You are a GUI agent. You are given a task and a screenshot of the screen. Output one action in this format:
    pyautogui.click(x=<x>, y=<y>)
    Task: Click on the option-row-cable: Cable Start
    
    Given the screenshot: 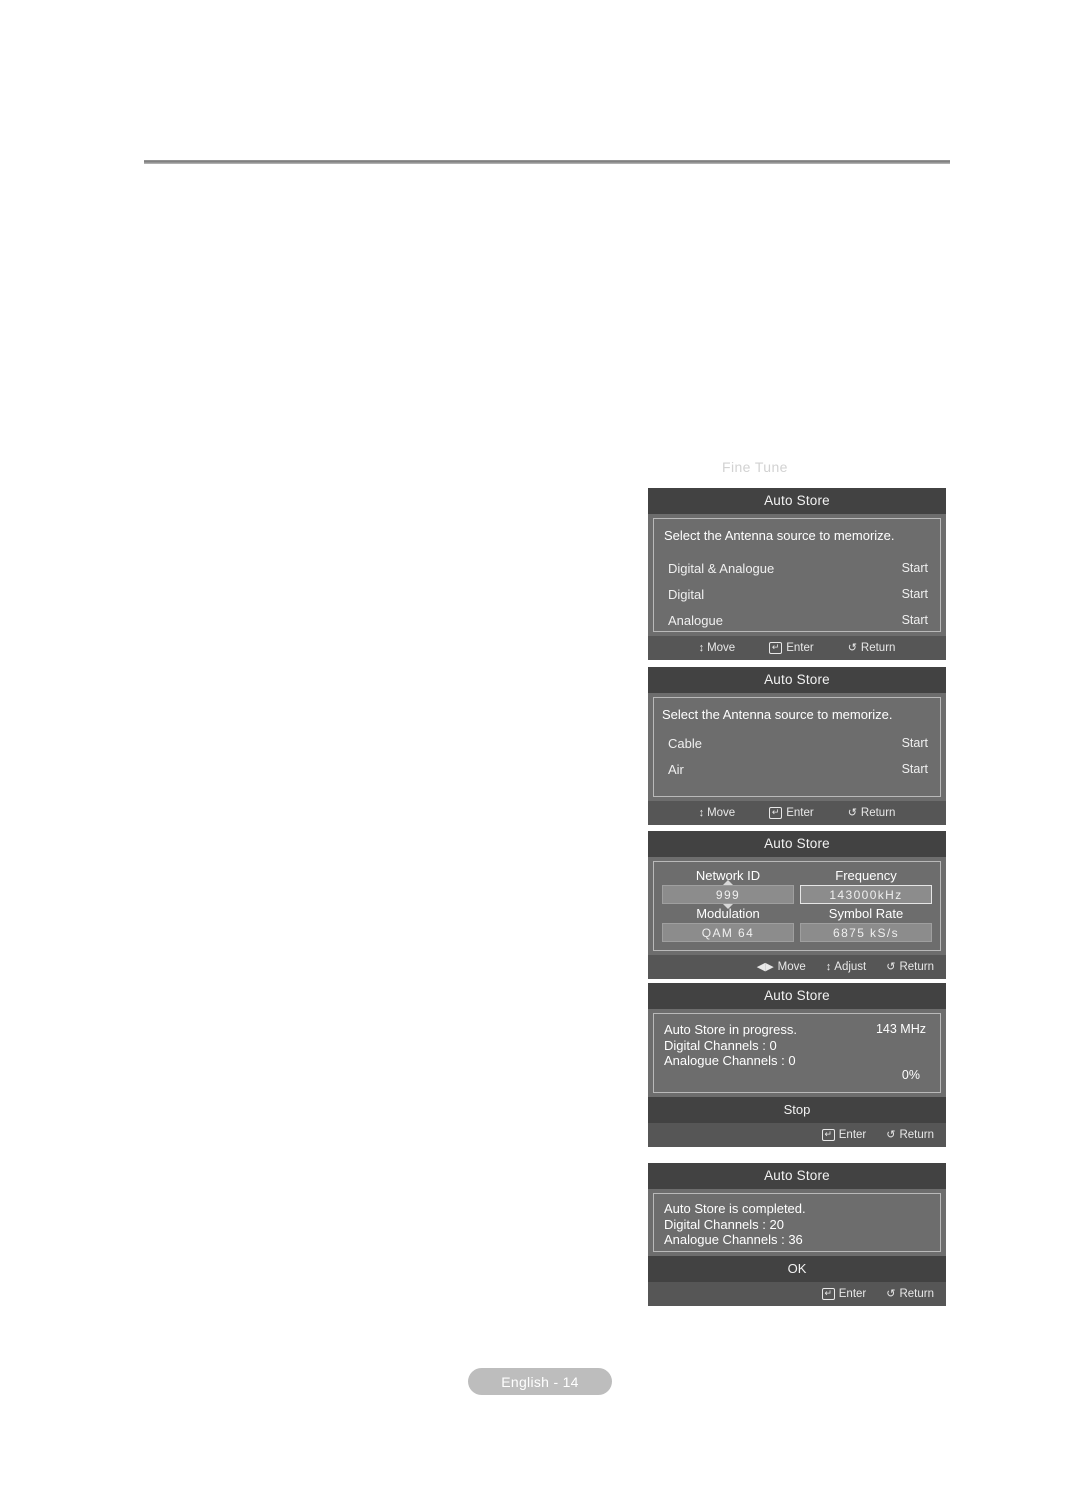 What is the action you would take?
    pyautogui.click(x=797, y=743)
    